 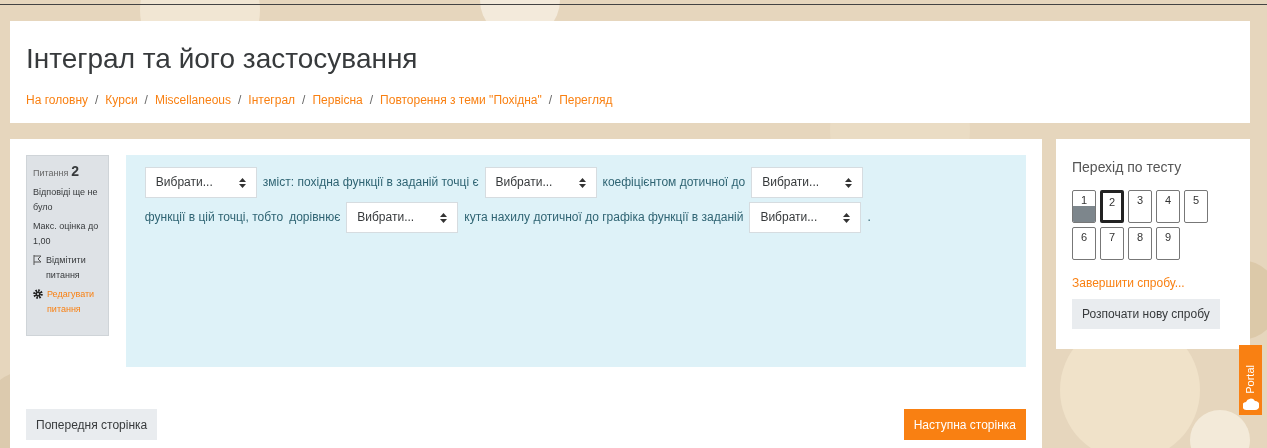 What do you see at coordinates (1196, 206) in the screenshot?
I see `question-nav-button: 5` at bounding box center [1196, 206].